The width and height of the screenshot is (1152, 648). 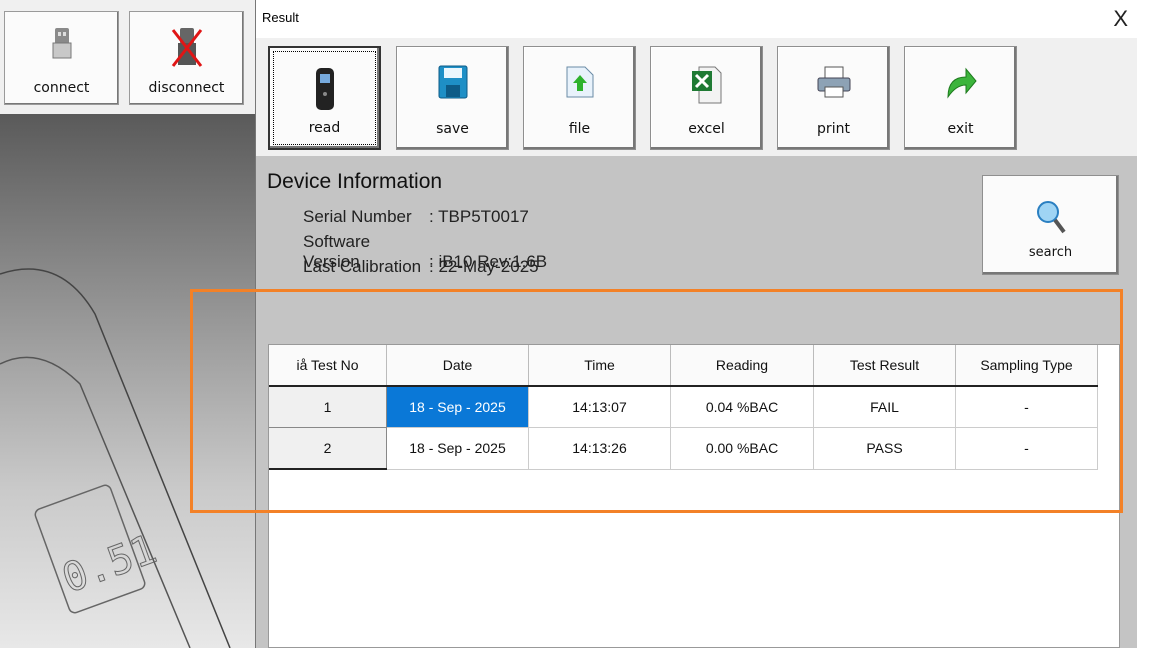 I want to click on read-button: read, so click(x=324, y=98).